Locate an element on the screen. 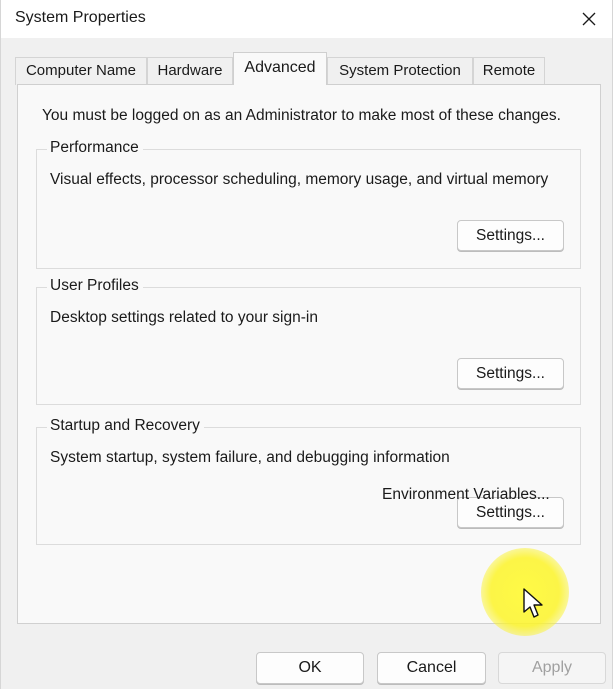 This screenshot has width=613, height=689. title-bar: System Properties is located at coordinates (306, 19).